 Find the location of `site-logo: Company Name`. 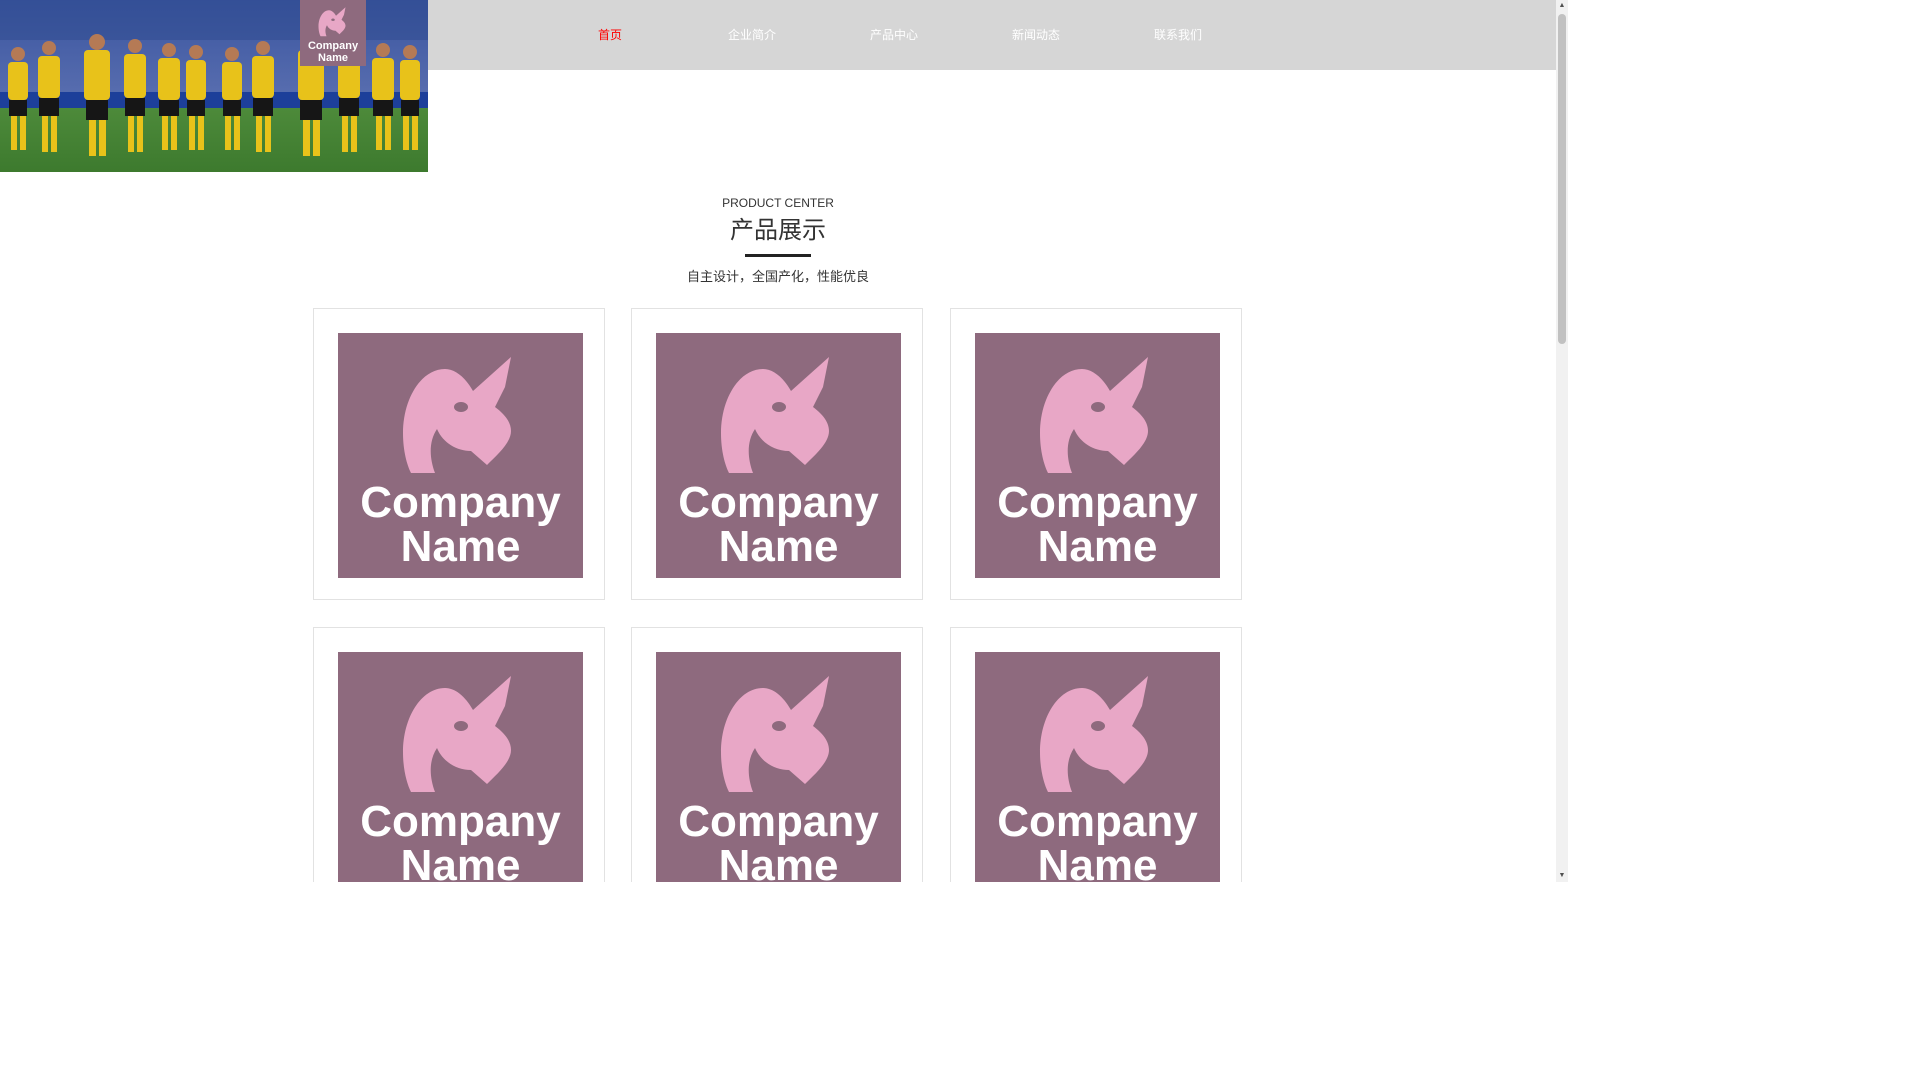

site-logo: Company Name is located at coordinates (333, 33).